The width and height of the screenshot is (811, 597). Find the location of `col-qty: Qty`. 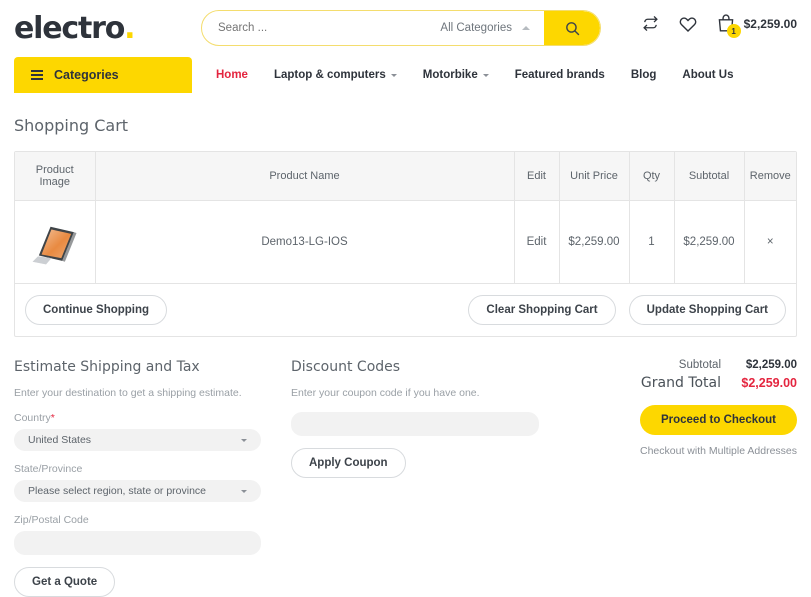

col-qty: Qty is located at coordinates (652, 176).